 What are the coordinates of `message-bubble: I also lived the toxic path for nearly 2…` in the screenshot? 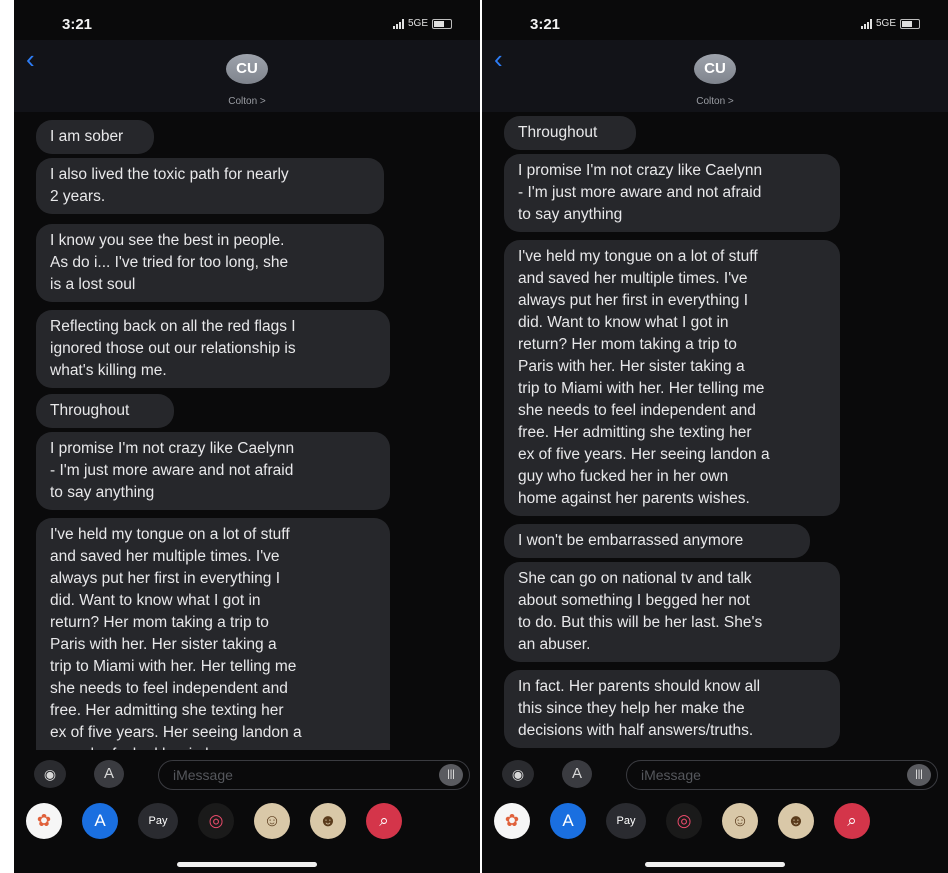 It's located at (210, 186).